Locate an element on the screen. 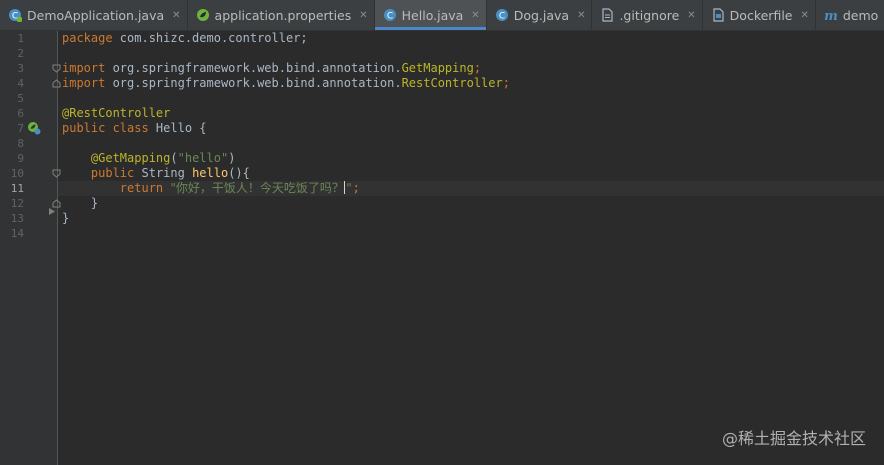 This screenshot has width=884, height=465. line-number: 4 is located at coordinates (20, 83).